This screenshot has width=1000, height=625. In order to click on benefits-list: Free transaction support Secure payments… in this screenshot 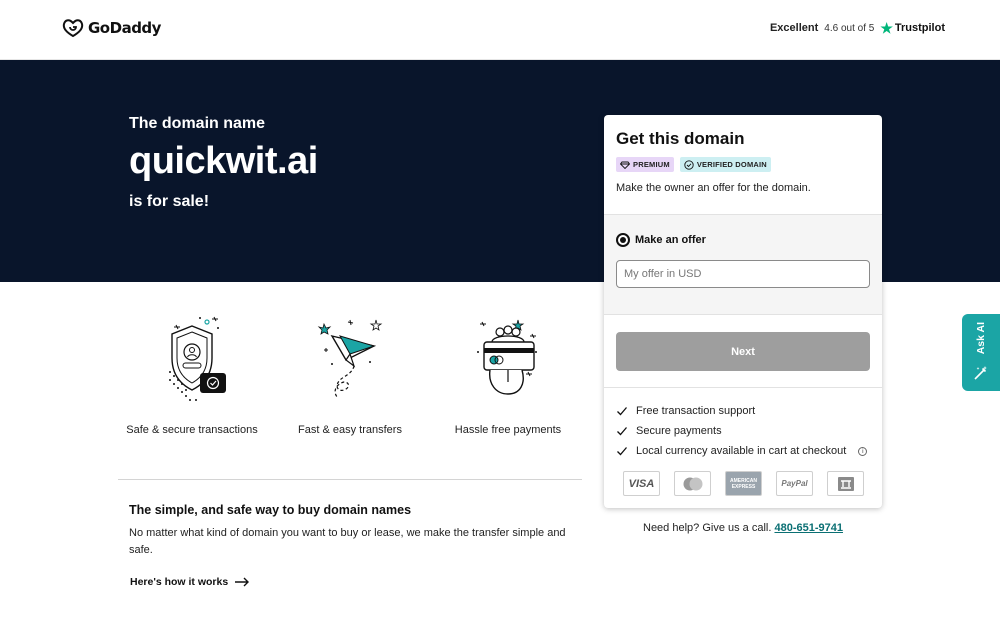, I will do `click(742, 431)`.